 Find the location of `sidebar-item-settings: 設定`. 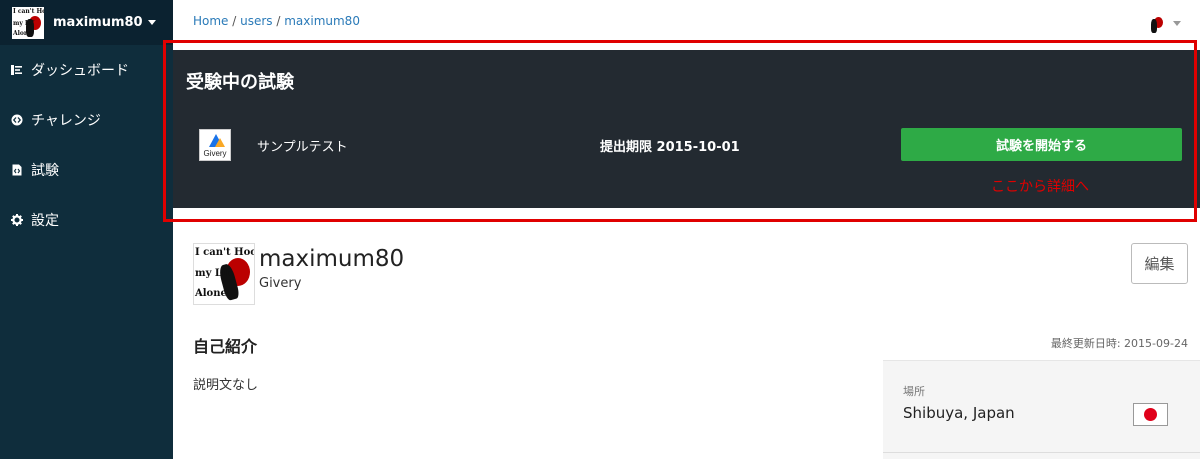

sidebar-item-settings: 設定 is located at coordinates (86, 220).